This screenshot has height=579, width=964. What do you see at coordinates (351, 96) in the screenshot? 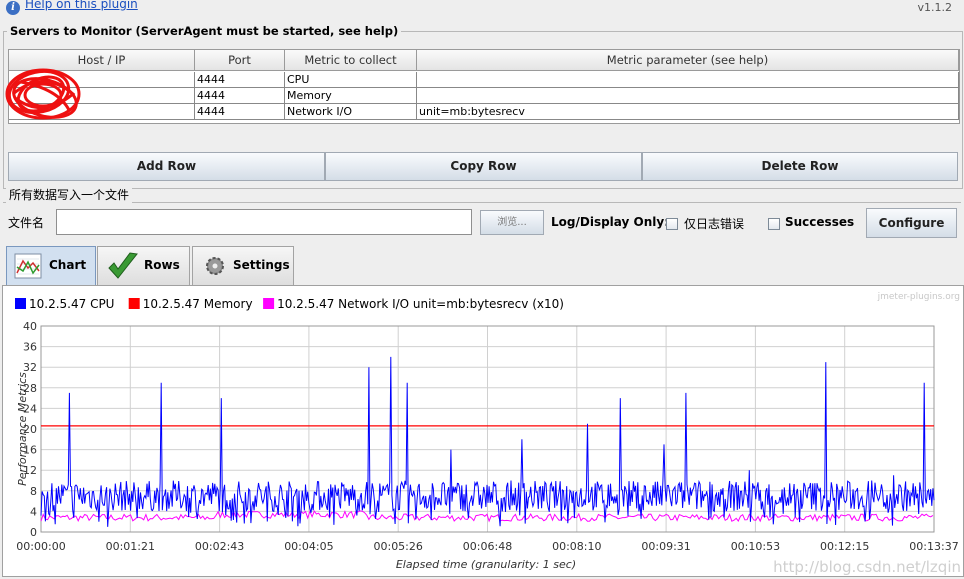
I see `cell-metric: Memory` at bounding box center [351, 96].